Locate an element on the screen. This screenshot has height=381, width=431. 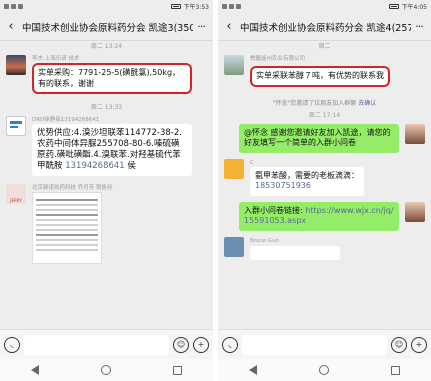
status-bar: 下午4:05 is located at coordinates (324, 6).